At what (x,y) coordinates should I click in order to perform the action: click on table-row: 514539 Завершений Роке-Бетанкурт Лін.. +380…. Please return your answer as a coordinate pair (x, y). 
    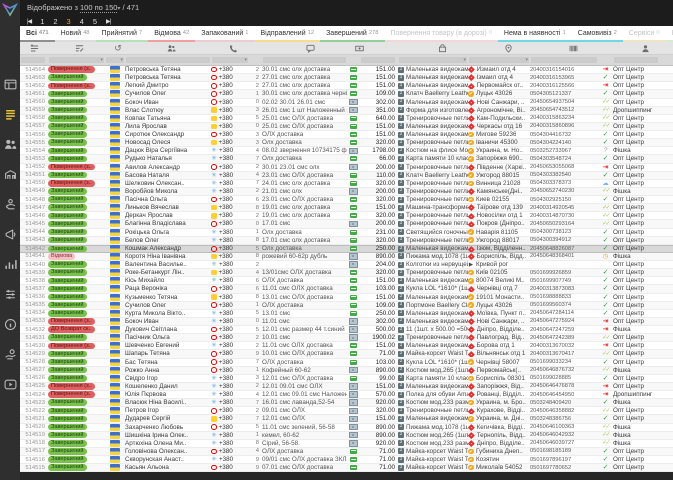
    Looking at the image, I should click on (346, 273).